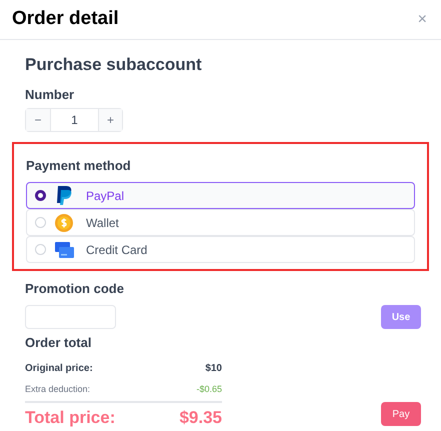  I want to click on increment-button: +, so click(110, 120).